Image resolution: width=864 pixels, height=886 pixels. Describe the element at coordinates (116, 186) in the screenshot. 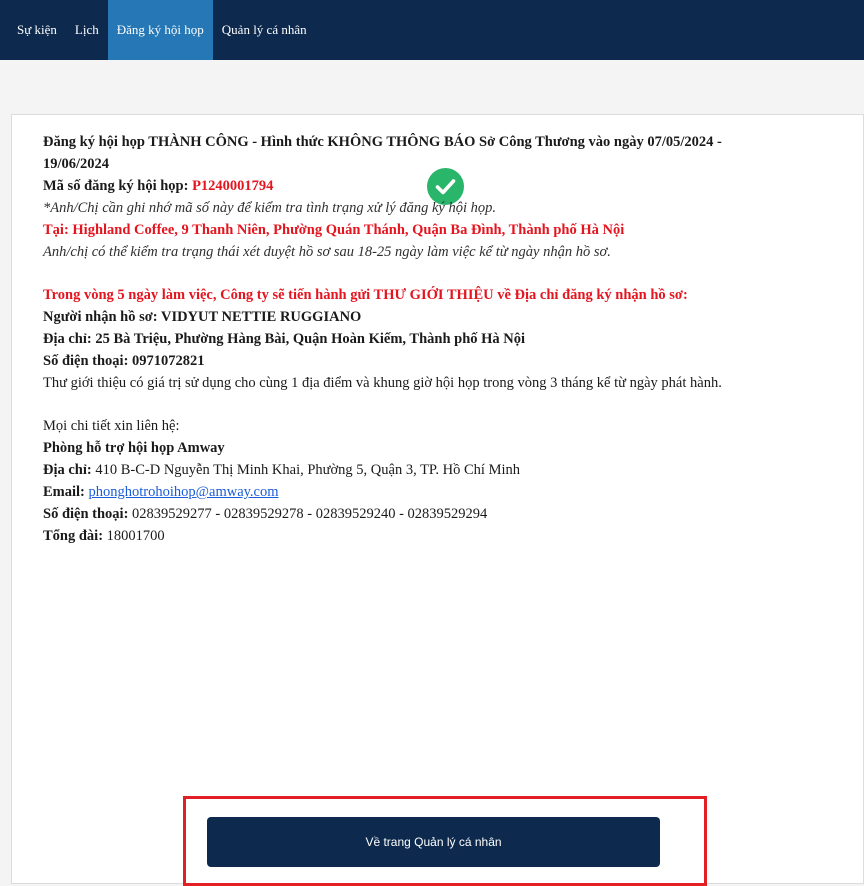

I see `registration-code-label: Mã số đăng ký hội họp:` at that location.